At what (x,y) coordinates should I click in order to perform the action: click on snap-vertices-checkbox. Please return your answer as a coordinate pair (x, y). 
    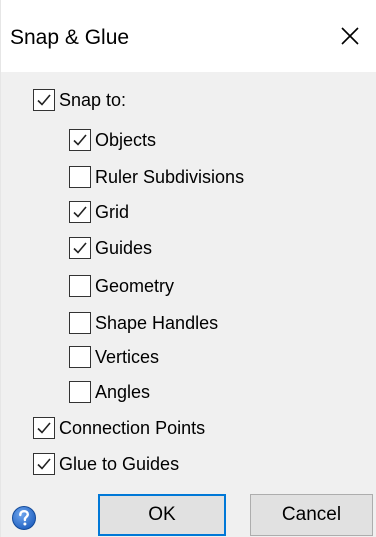
    Looking at the image, I should click on (80, 357).